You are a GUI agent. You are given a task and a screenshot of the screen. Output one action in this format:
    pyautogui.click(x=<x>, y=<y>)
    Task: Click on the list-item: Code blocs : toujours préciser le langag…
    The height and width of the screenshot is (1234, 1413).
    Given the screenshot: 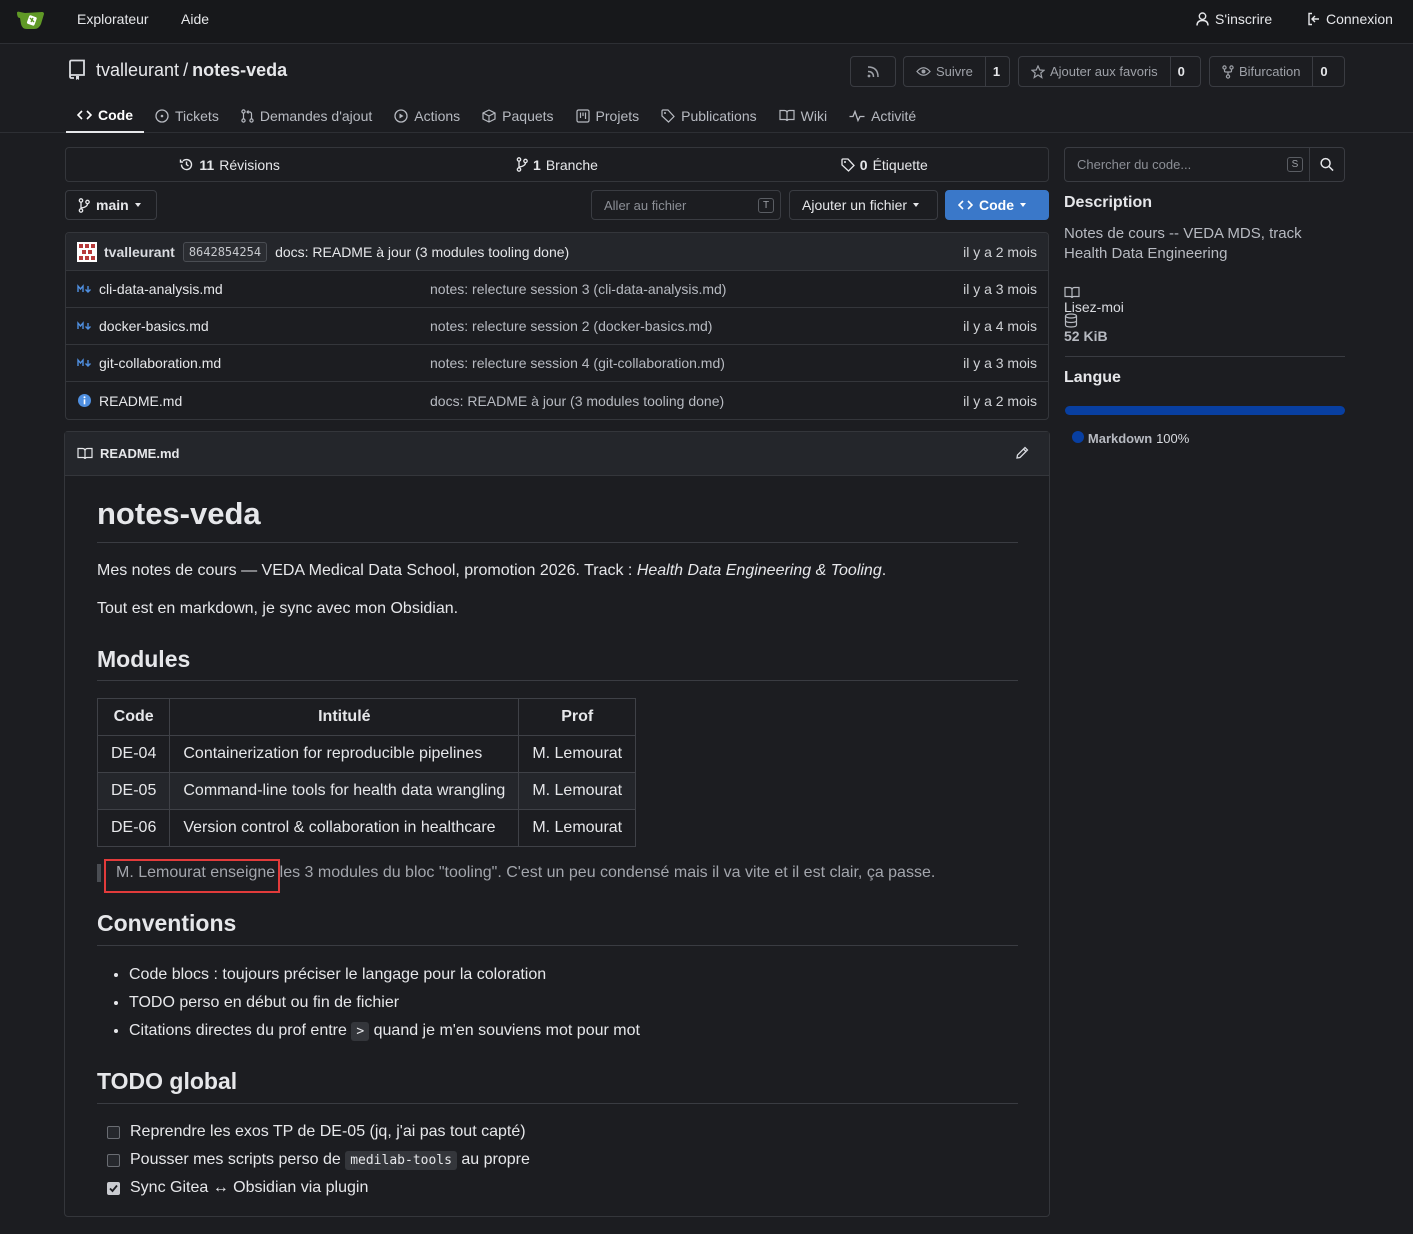 What is the action you would take?
    pyautogui.click(x=384, y=979)
    